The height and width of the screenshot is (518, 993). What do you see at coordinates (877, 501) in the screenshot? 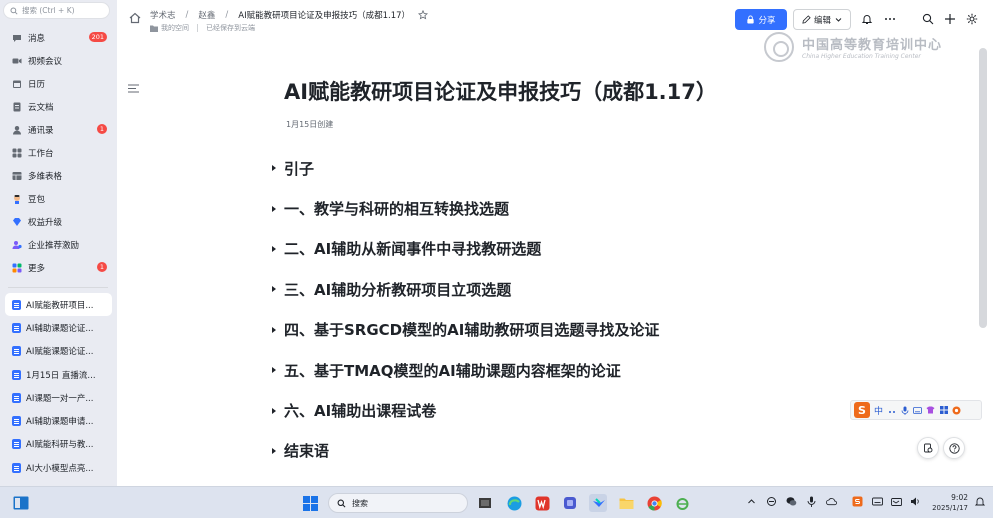
I see `keyboard-layout-icon` at bounding box center [877, 501].